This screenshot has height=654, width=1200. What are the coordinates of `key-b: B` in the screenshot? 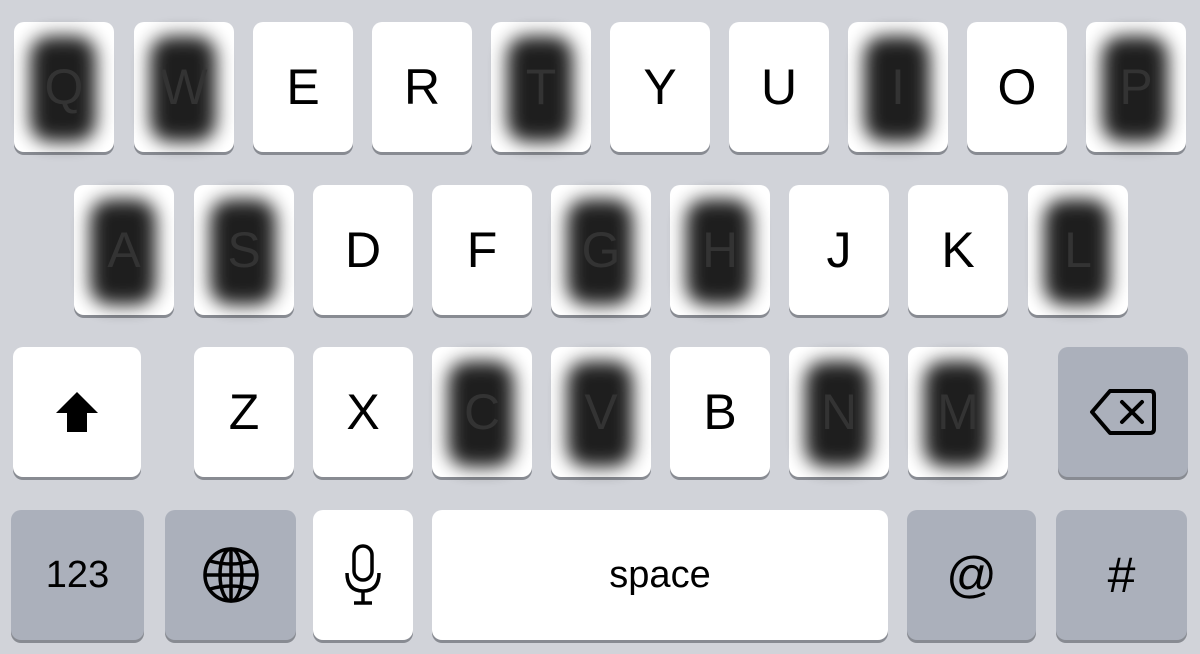 It's located at (720, 412).